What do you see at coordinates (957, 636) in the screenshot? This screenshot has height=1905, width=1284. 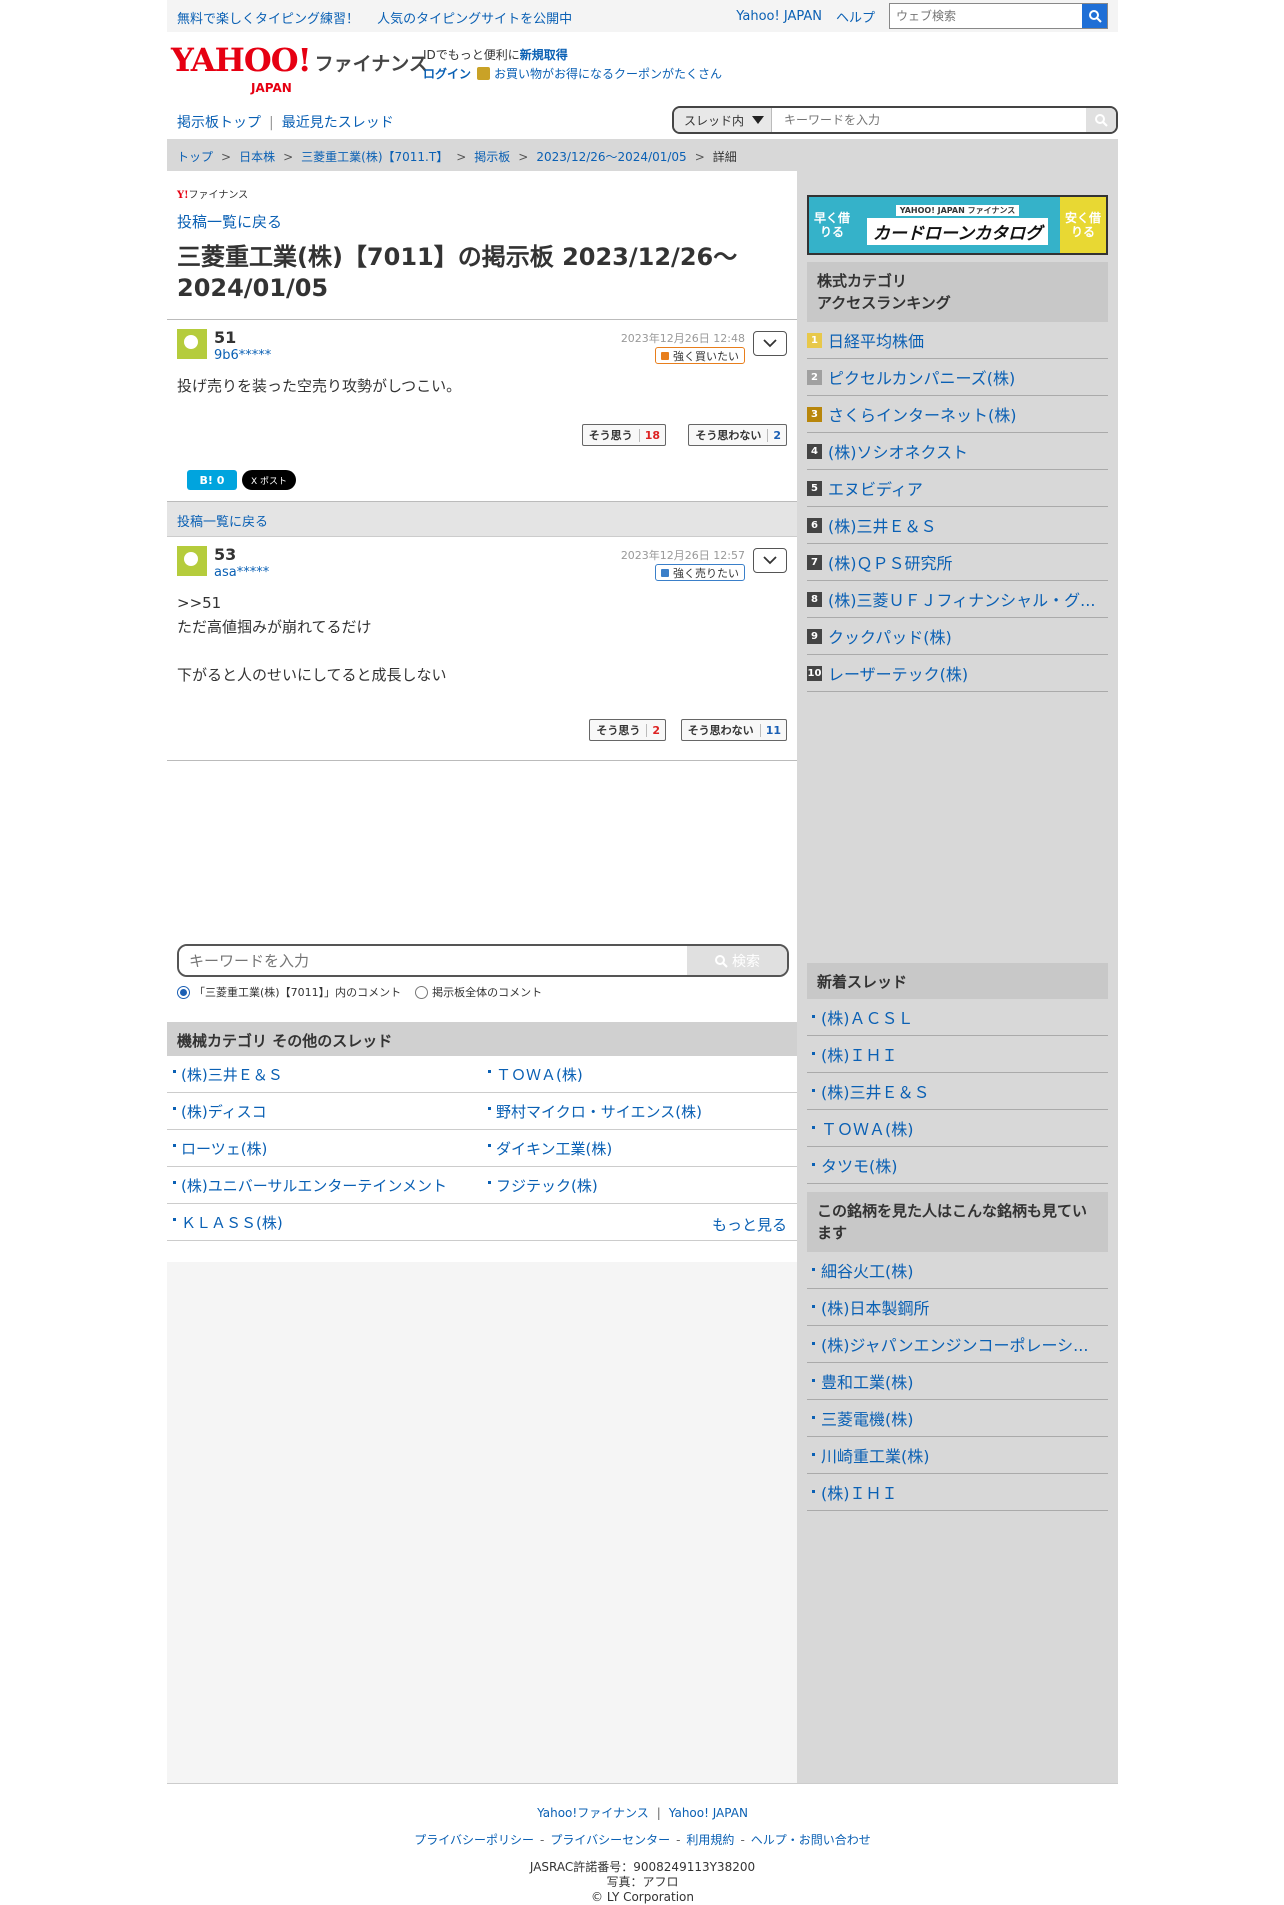 I see `ranking-item: 9 クックパッド(株)` at bounding box center [957, 636].